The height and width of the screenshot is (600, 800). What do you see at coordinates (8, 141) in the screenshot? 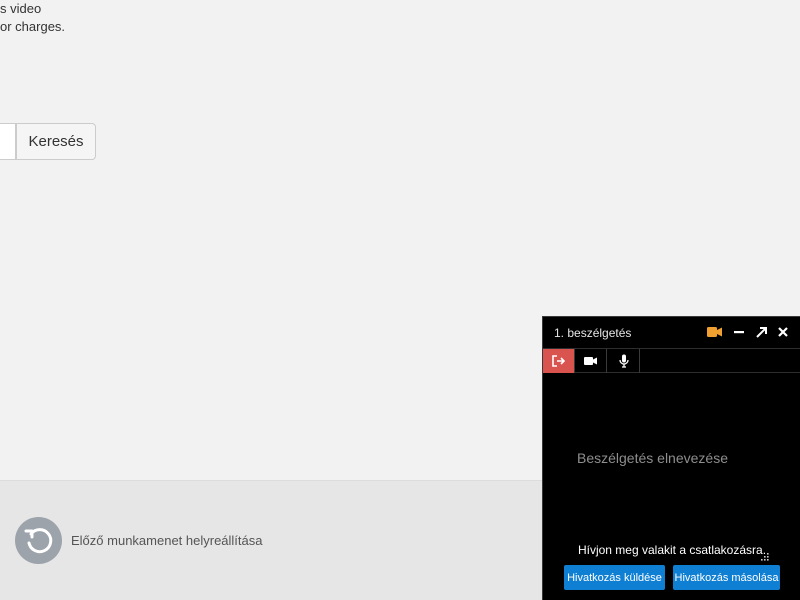
I see `search-input` at bounding box center [8, 141].